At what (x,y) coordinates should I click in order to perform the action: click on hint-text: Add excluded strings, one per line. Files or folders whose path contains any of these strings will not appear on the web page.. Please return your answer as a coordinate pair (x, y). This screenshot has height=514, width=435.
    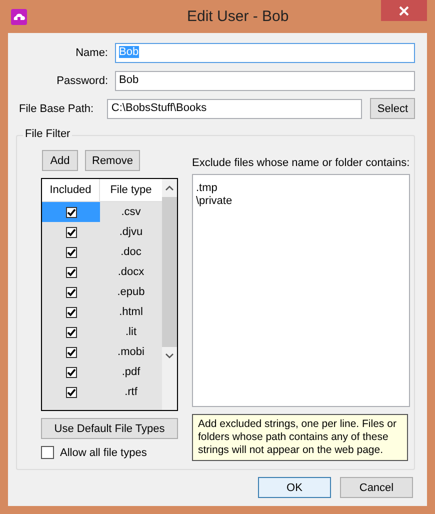
    Looking at the image, I should click on (300, 437).